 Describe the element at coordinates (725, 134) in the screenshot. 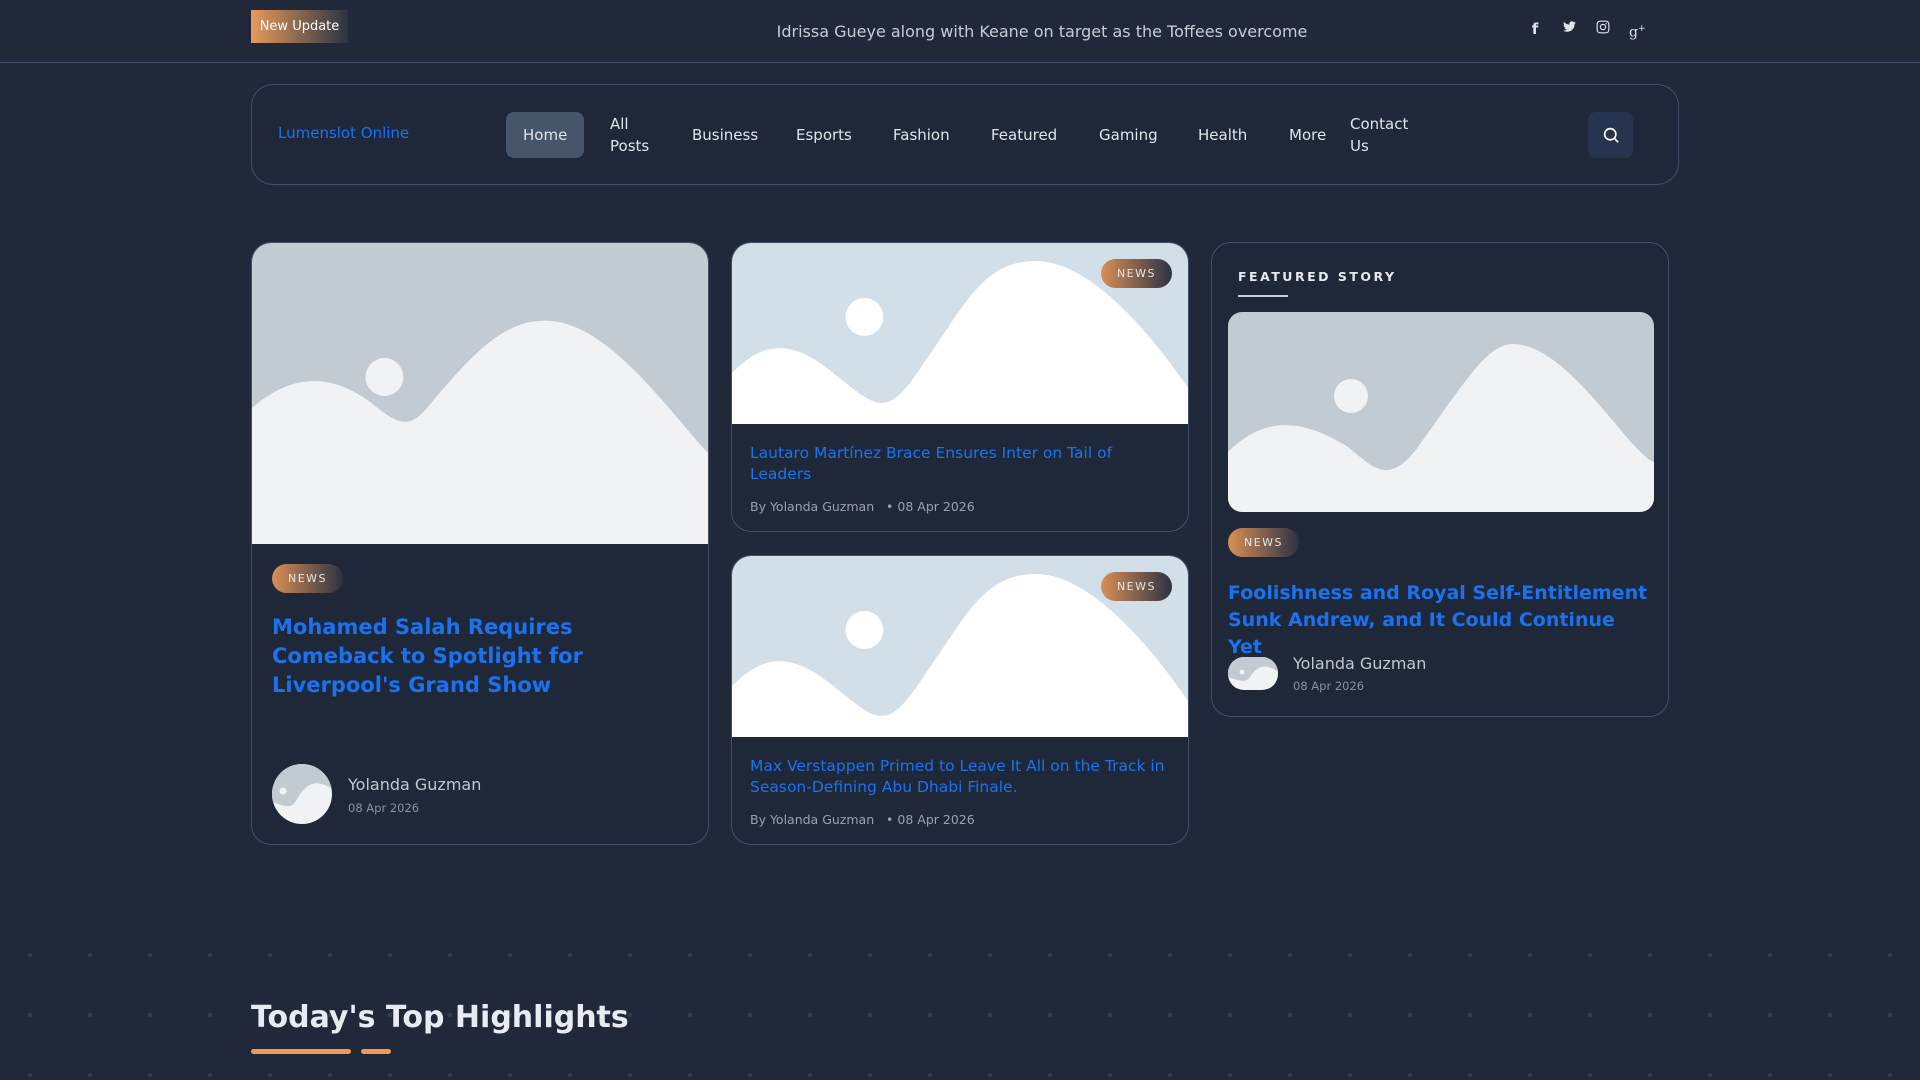

I see `nav-business: Business` at that location.